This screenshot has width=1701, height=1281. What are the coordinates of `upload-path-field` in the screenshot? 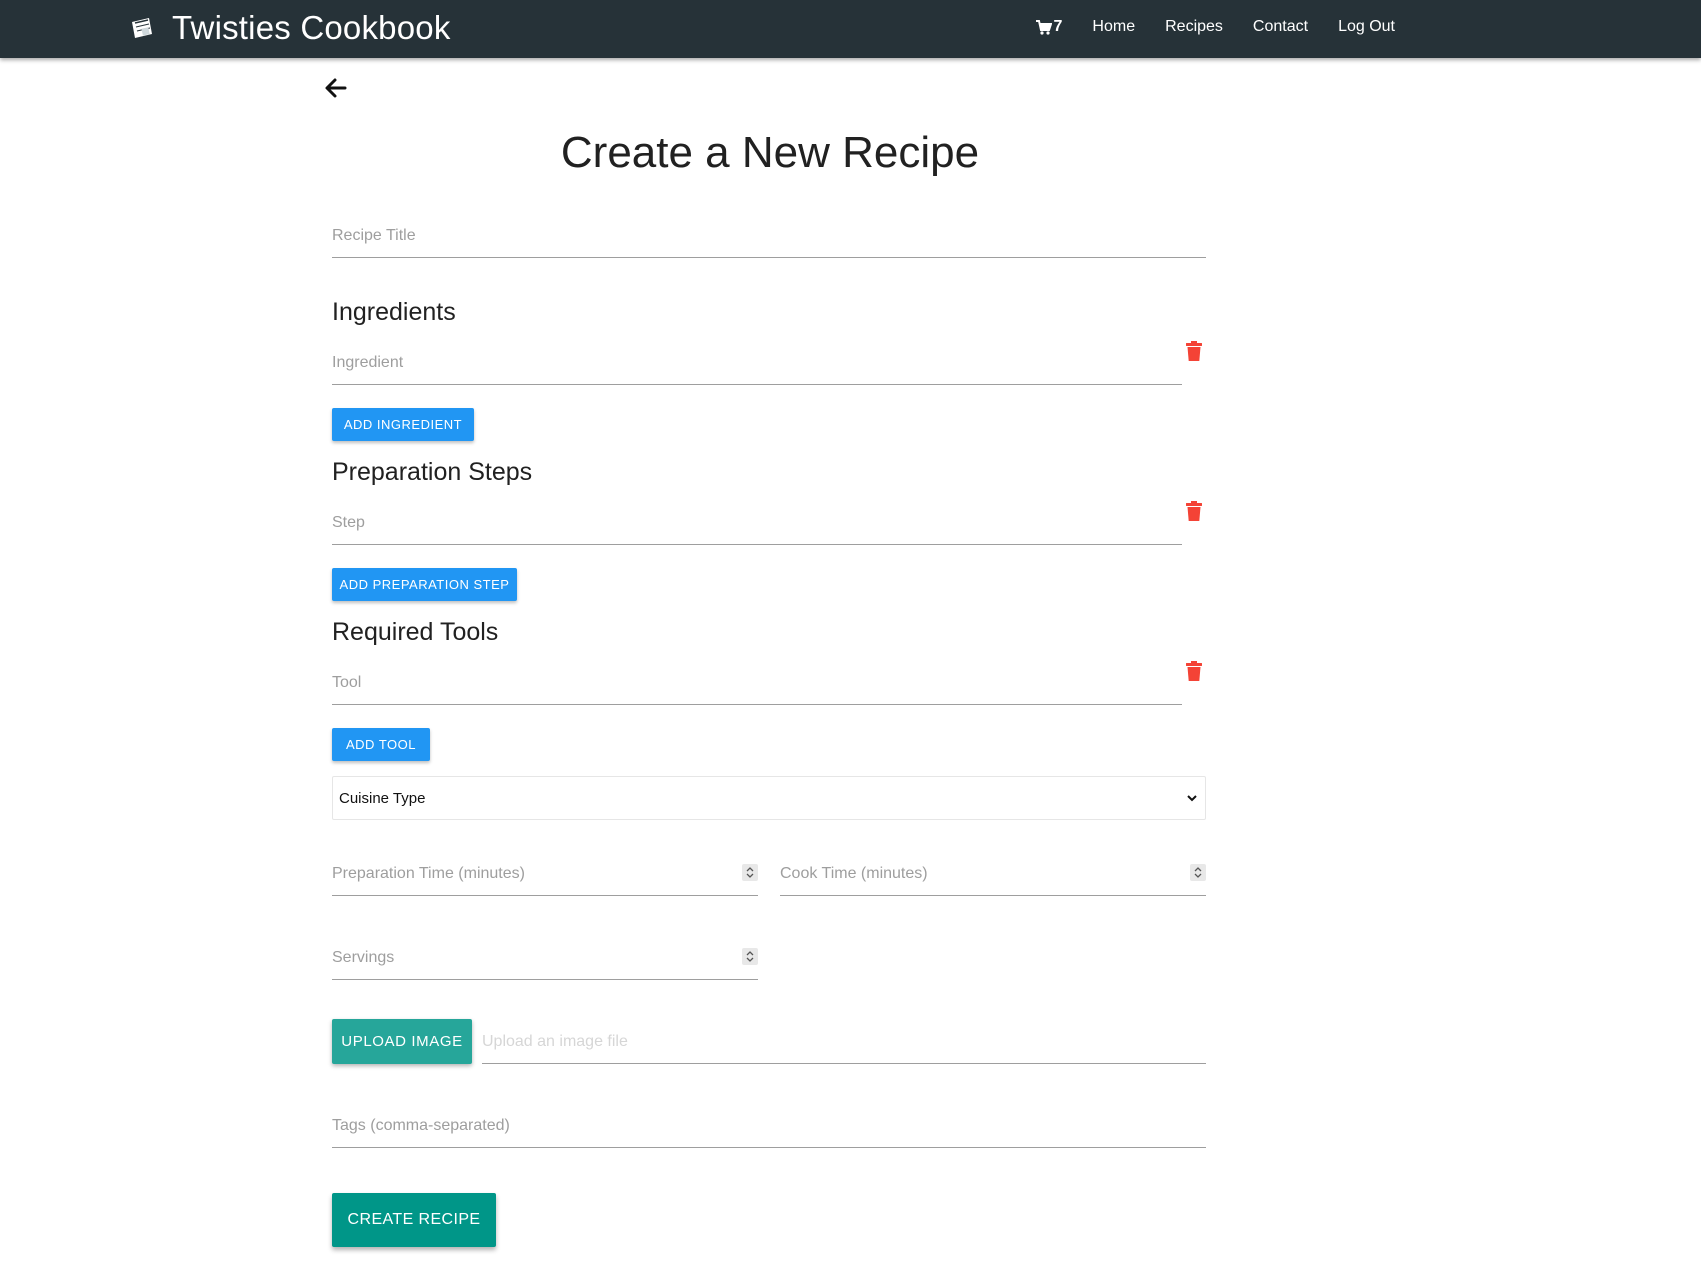 It's located at (844, 1041).